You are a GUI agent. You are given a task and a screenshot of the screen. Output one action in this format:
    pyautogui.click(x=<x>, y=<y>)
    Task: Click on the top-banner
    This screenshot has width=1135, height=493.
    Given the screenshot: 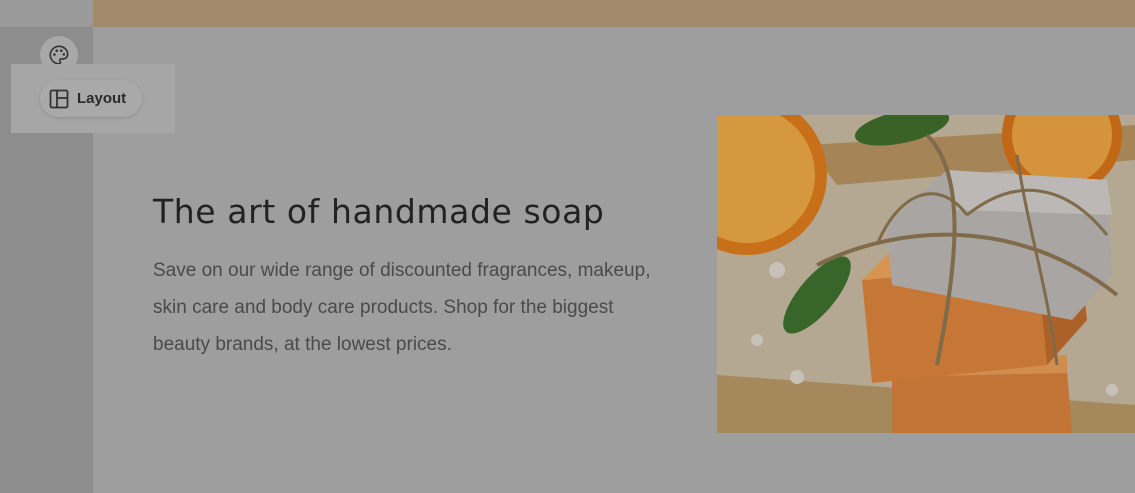 What is the action you would take?
    pyautogui.click(x=614, y=13)
    